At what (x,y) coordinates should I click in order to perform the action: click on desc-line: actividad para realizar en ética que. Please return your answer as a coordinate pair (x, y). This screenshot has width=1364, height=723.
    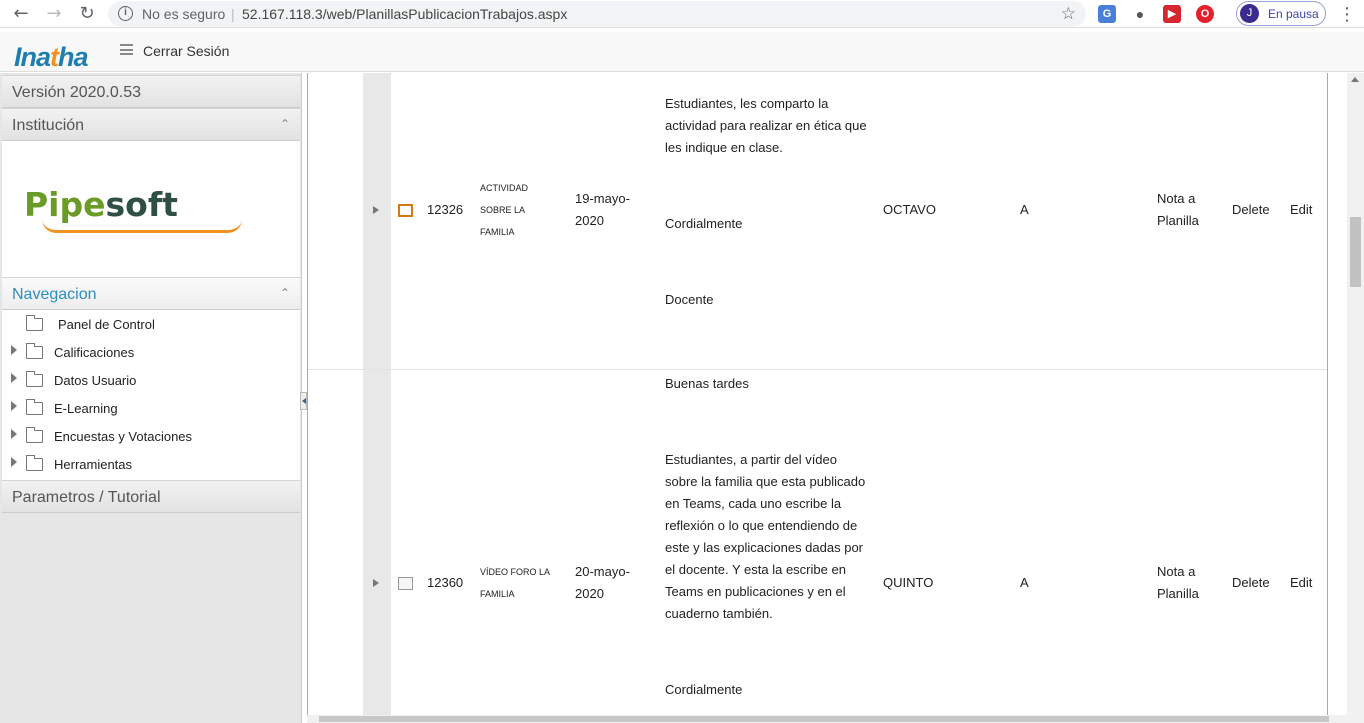
    Looking at the image, I should click on (766, 125).